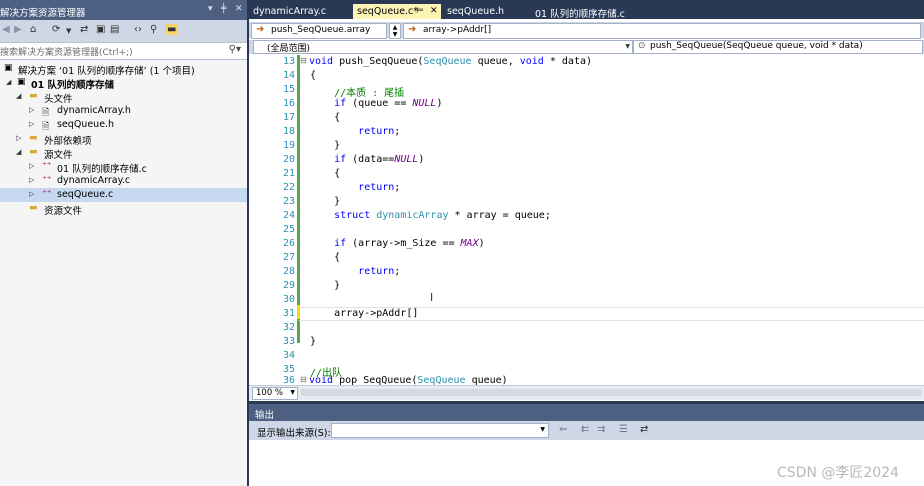 The width and height of the screenshot is (924, 486). Describe the element at coordinates (153, 29) in the screenshot. I see `properties-icon: ⚲` at that location.